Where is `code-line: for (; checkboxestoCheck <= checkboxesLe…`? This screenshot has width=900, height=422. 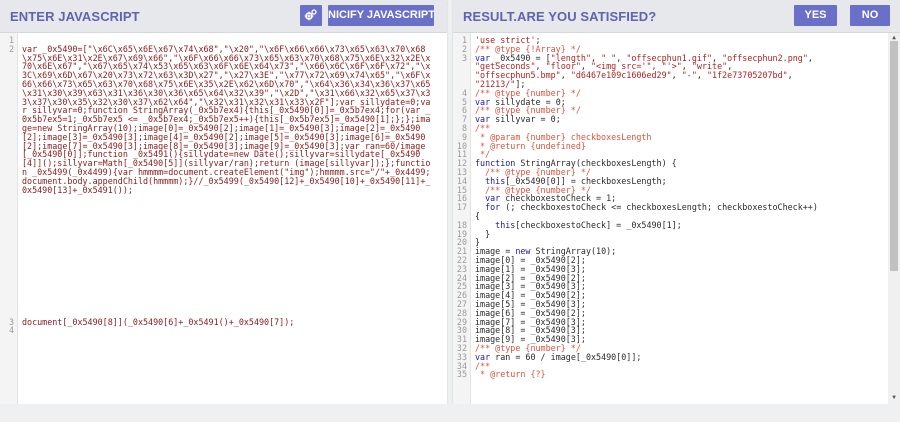
code-line: for (; checkboxestoCheck <= checkboxesLe… is located at coordinates (651, 207).